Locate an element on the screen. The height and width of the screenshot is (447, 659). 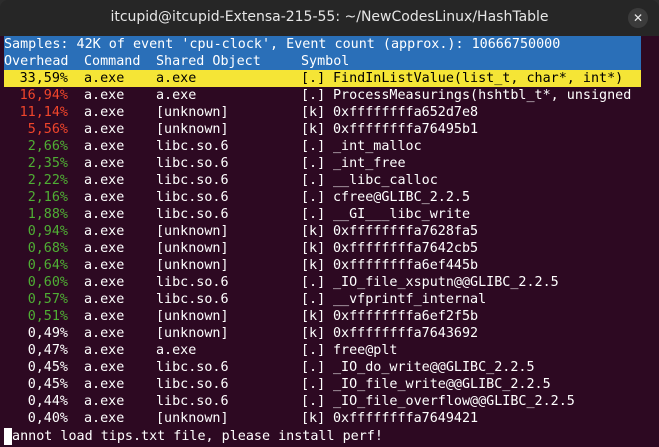
symbol-cell: 0xffffffffa6ef445b is located at coordinates (406, 265).